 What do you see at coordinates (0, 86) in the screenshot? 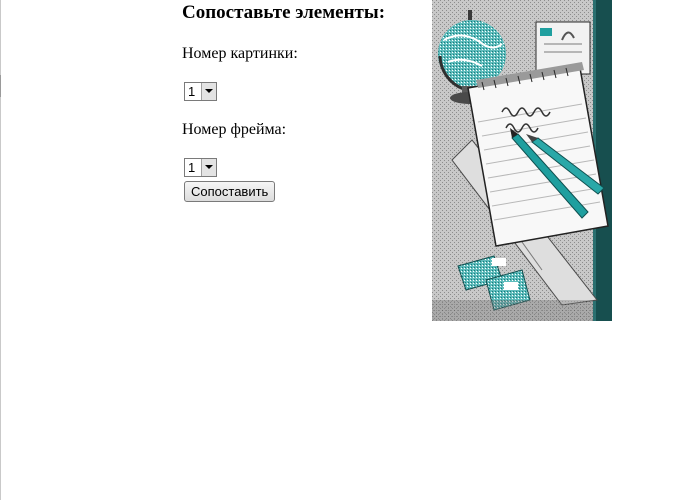
I see `left-frame-marker` at bounding box center [0, 86].